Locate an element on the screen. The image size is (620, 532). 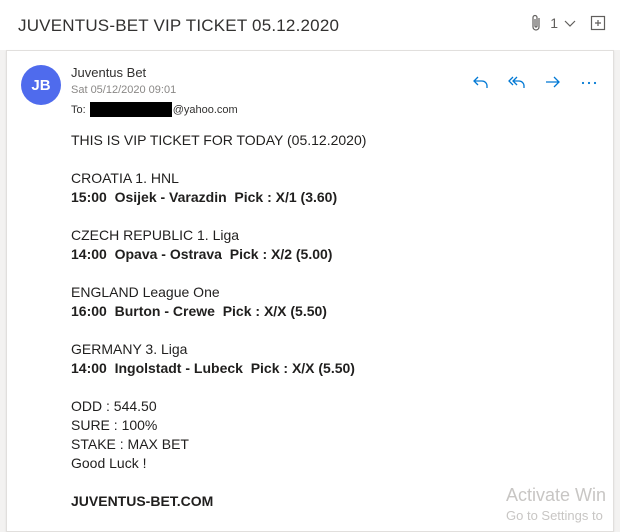
match-league: ENGLAND League One is located at coordinates (145, 292).